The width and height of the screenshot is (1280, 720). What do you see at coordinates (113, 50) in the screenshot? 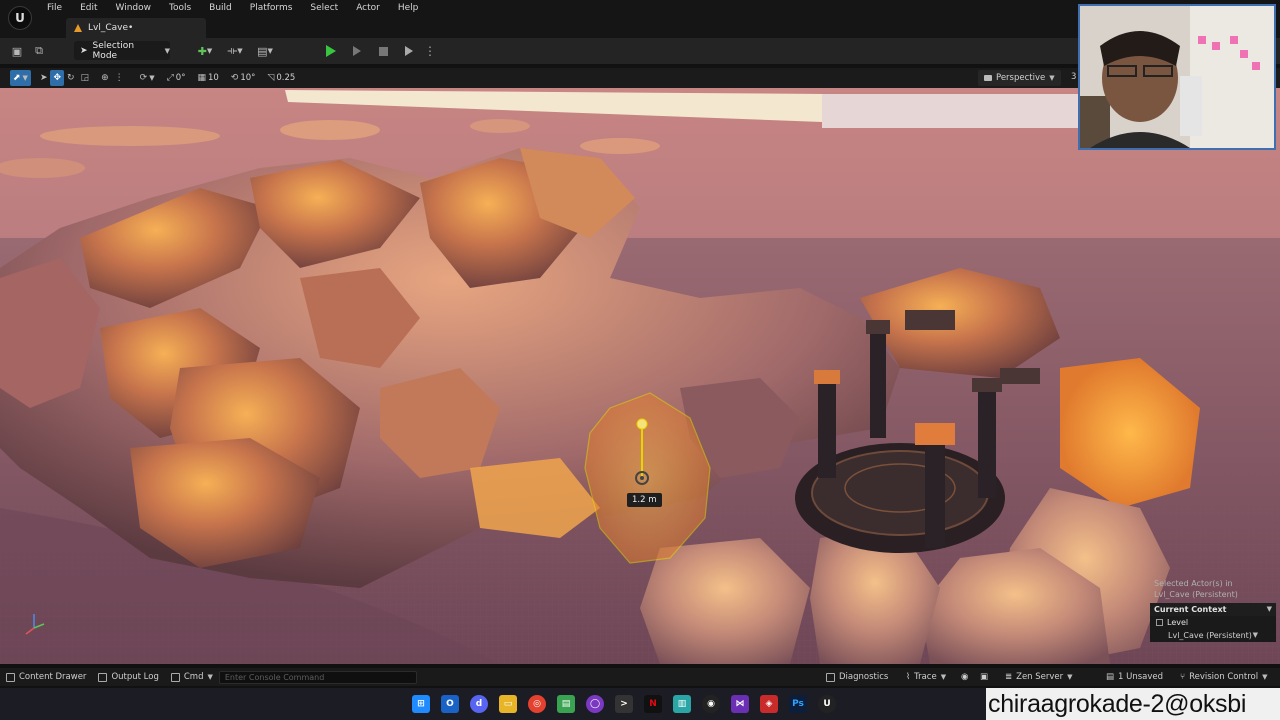
I see `selection-mode-label: Selection Mode` at bounding box center [113, 50].